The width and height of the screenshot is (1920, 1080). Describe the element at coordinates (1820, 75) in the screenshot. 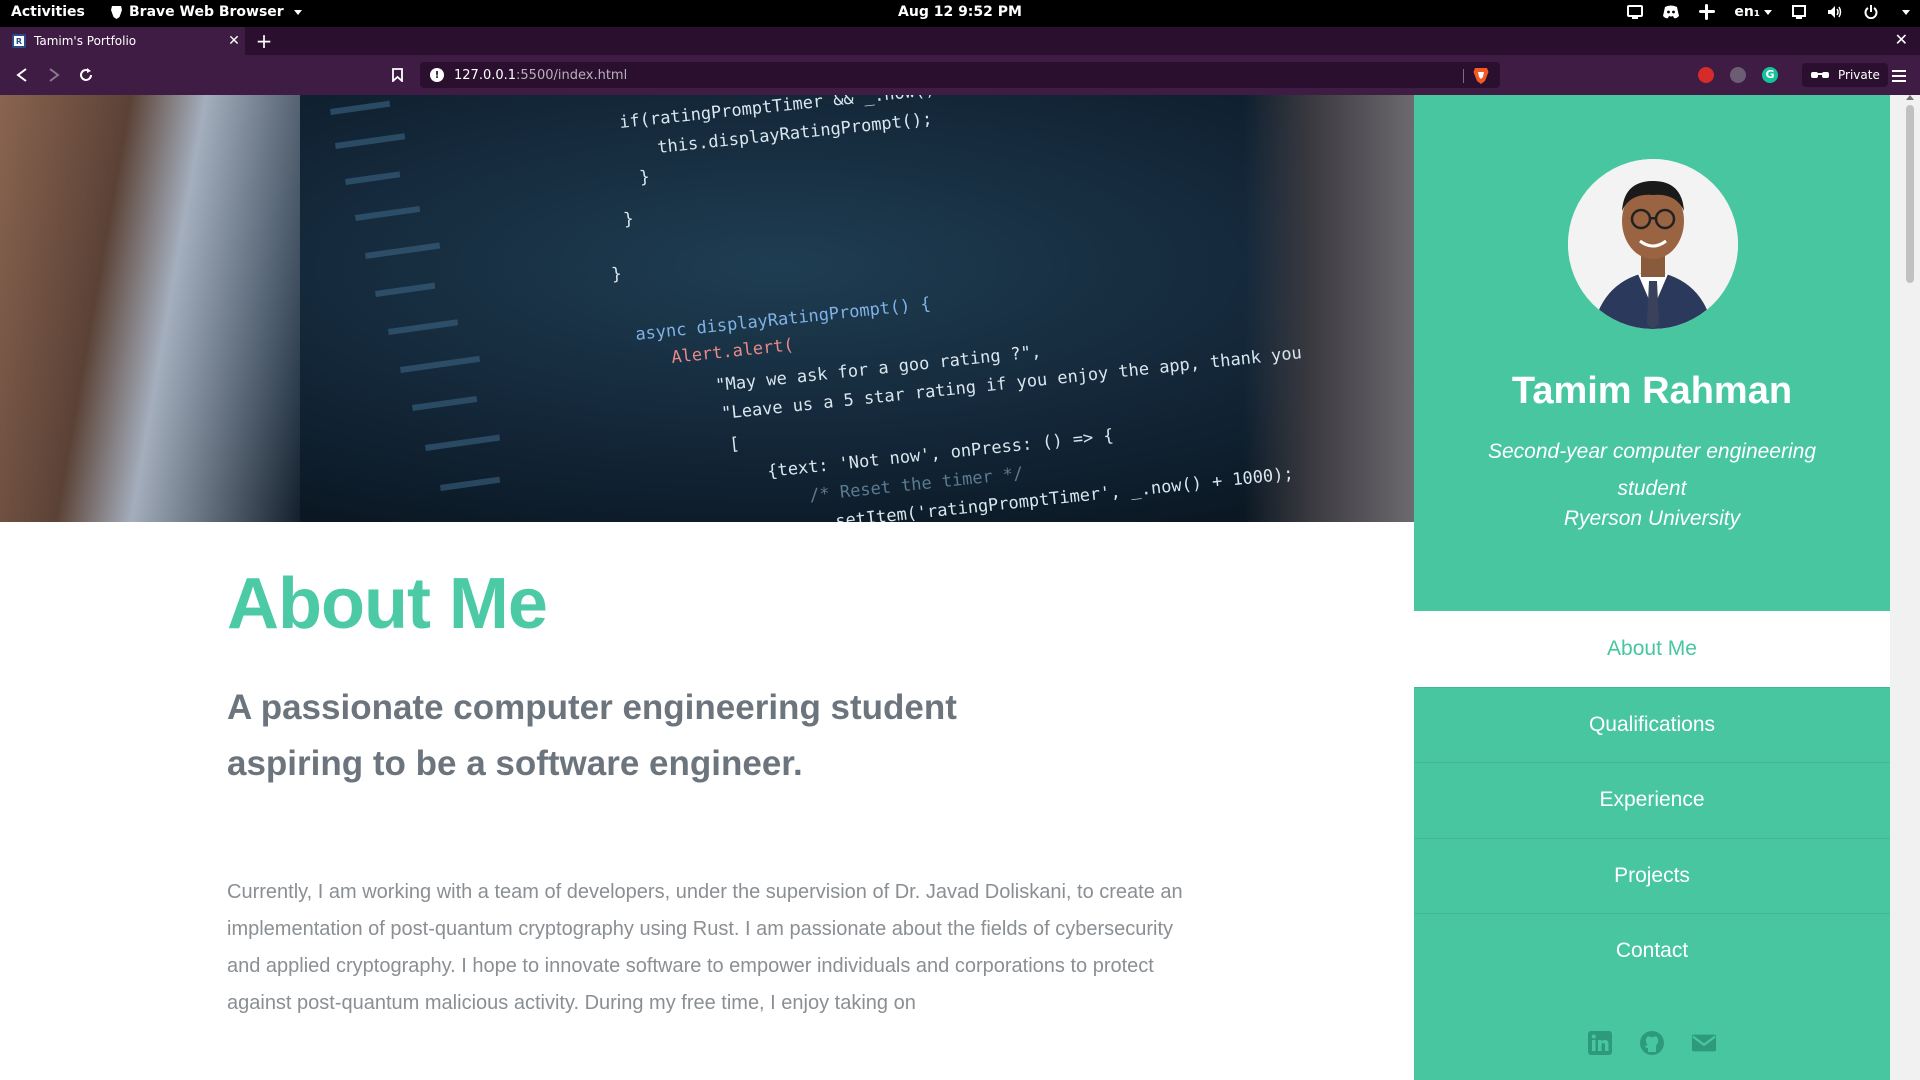

I see `incognito-glasses-icon` at that location.